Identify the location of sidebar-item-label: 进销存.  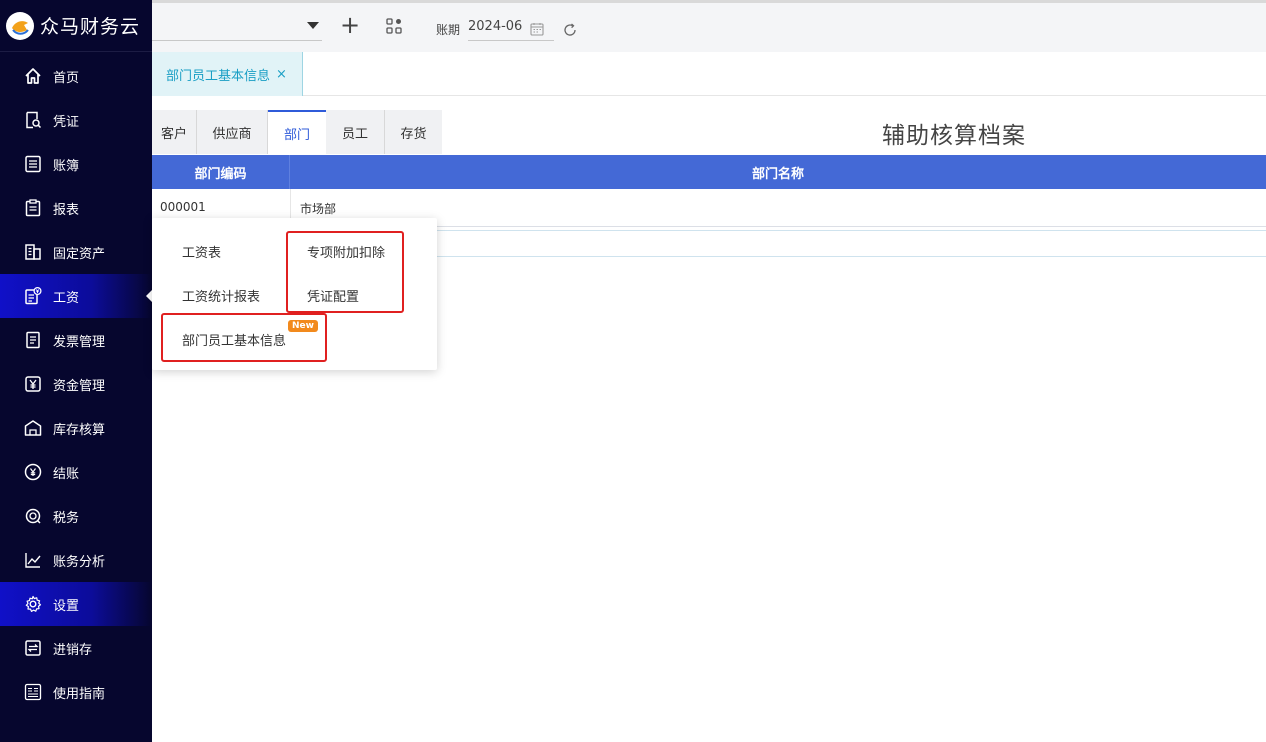
(73, 650).